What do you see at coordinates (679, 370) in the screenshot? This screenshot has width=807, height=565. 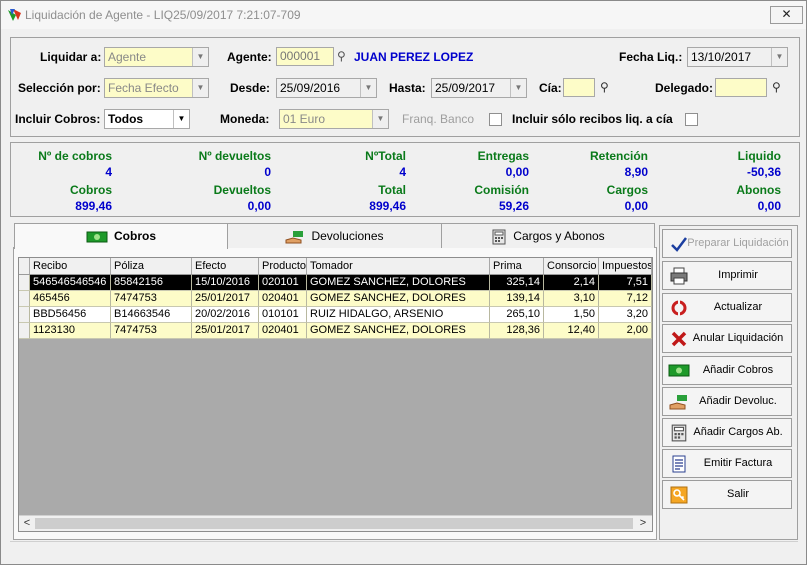 I see `money-icon` at bounding box center [679, 370].